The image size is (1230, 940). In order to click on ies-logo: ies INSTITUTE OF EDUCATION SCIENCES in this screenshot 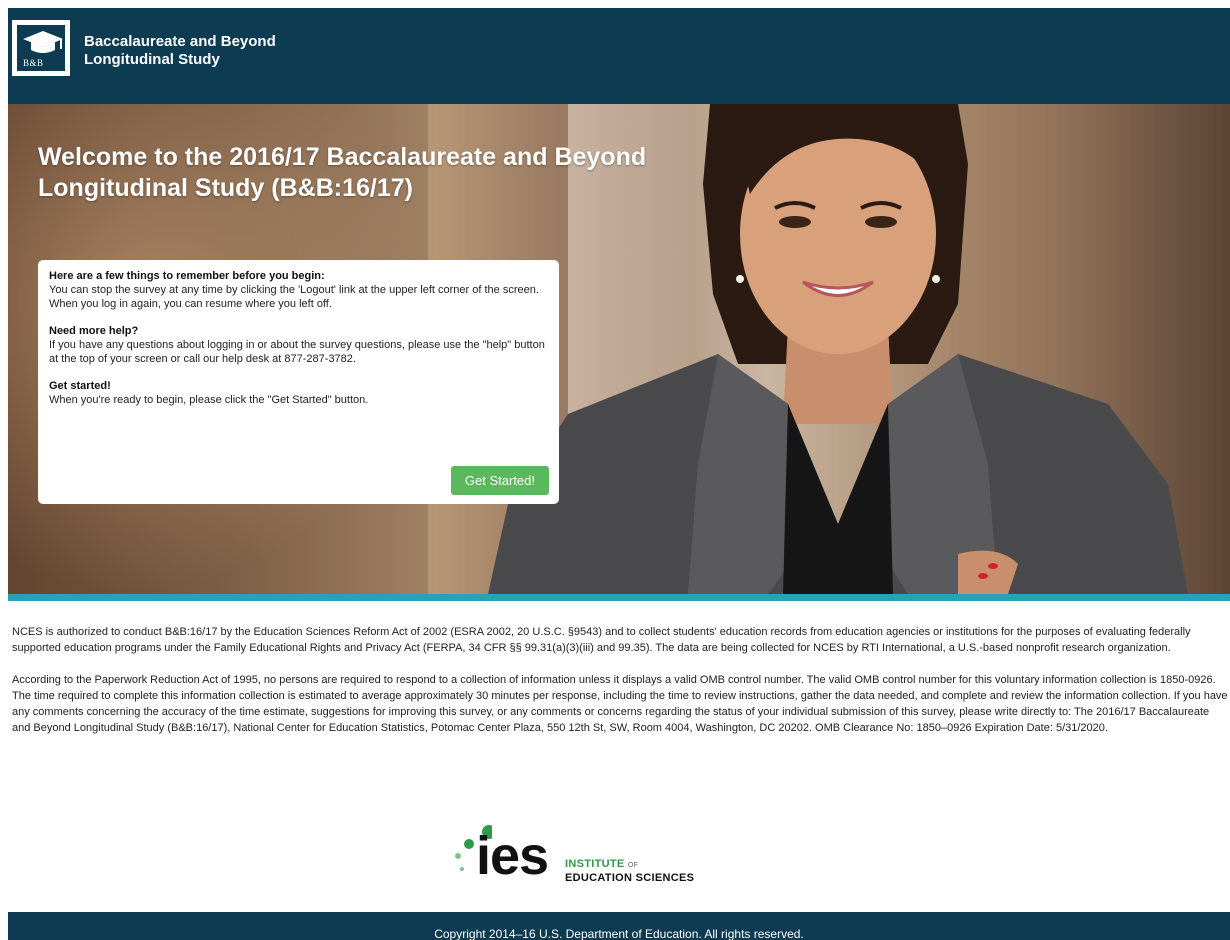, I will do `click(602, 855)`.